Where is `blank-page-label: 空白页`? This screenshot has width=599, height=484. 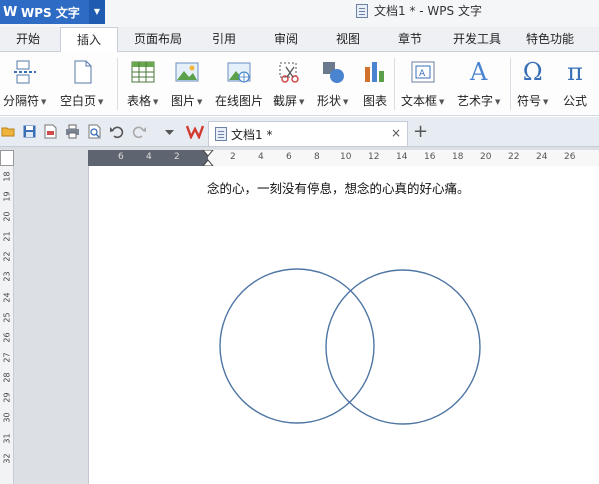
blank-page-label: 空白页 is located at coordinates (78, 101).